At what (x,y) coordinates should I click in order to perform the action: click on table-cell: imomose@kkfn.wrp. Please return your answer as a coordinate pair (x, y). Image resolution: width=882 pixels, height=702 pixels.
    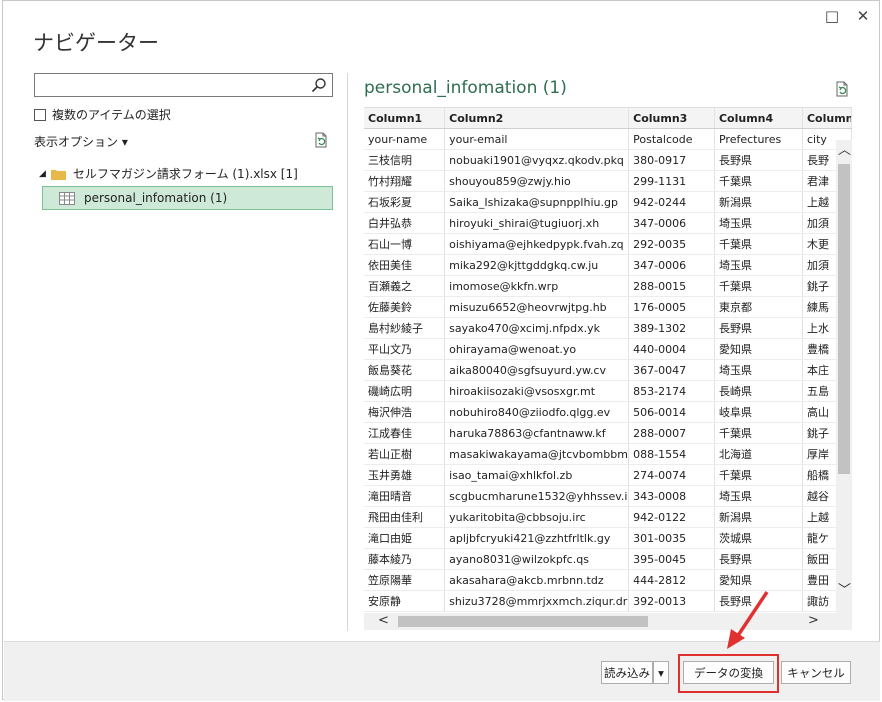
    Looking at the image, I should click on (537, 286).